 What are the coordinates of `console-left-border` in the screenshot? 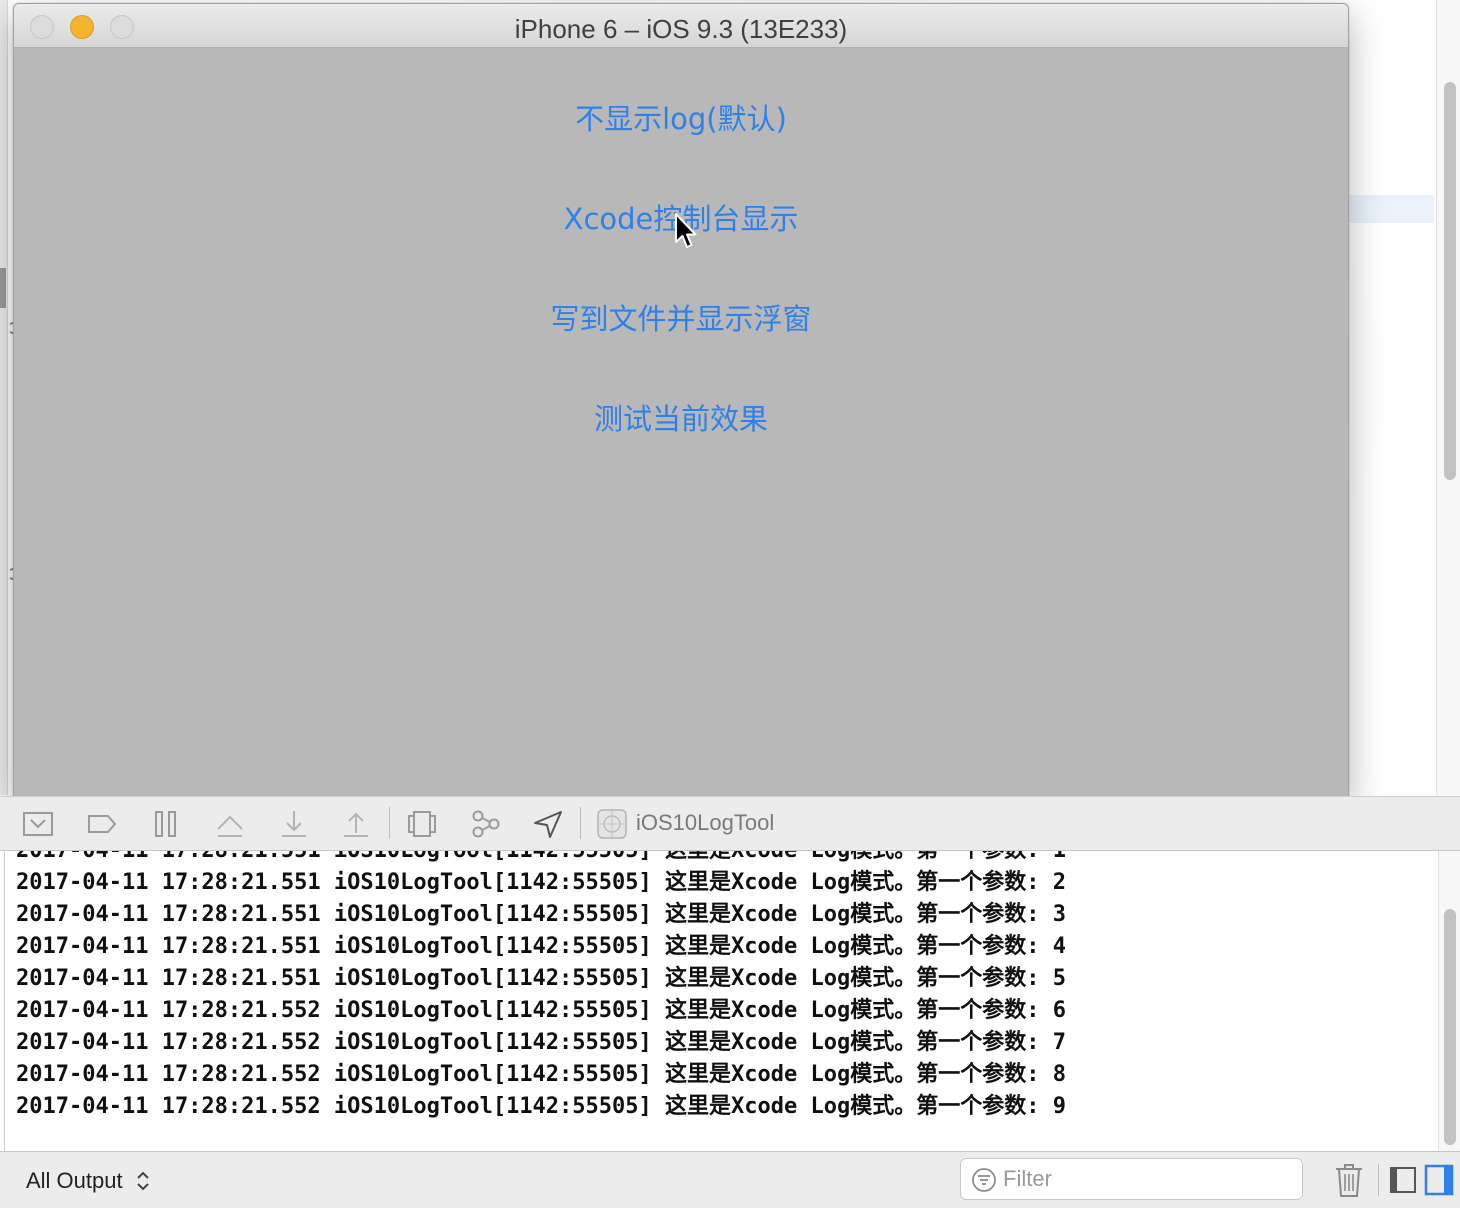 It's located at (4, 1001).